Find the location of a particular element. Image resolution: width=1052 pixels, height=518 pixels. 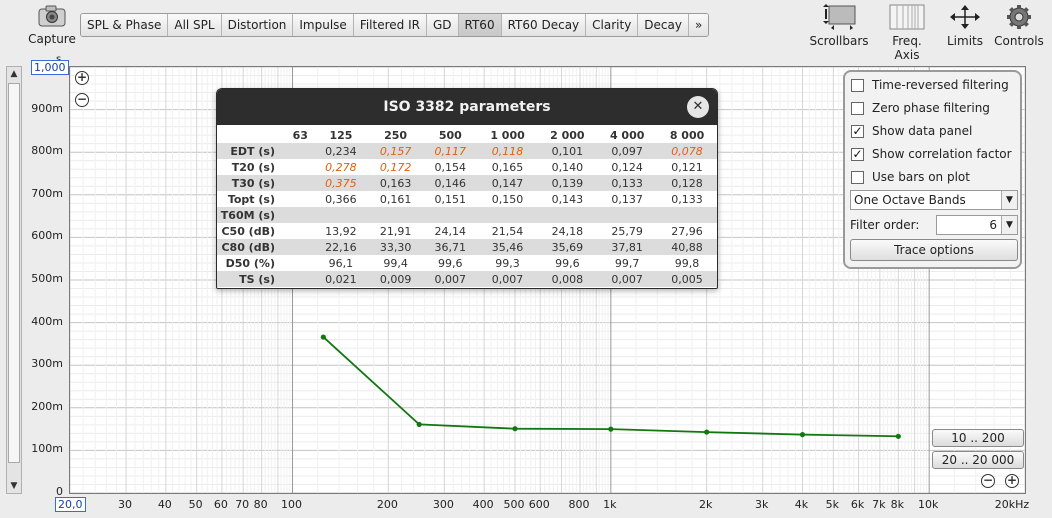

tab-decay: Decay is located at coordinates (663, 25).